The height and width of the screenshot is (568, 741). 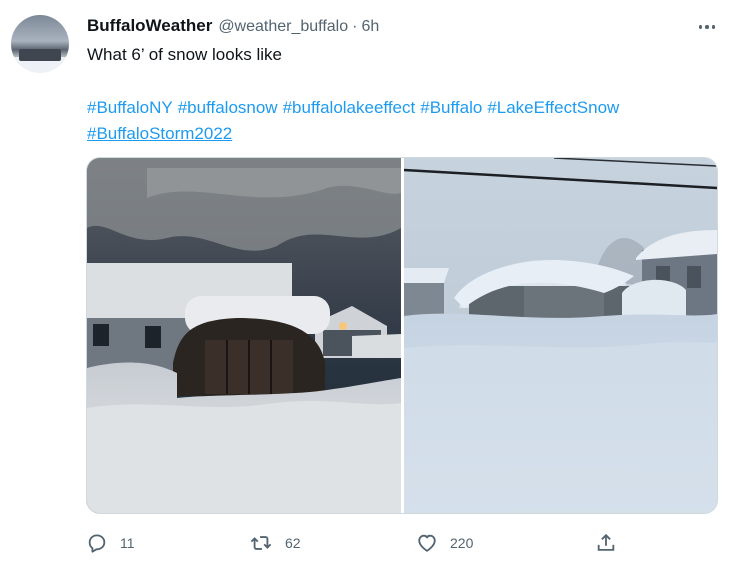 I want to click on avatar, so click(x=40, y=44).